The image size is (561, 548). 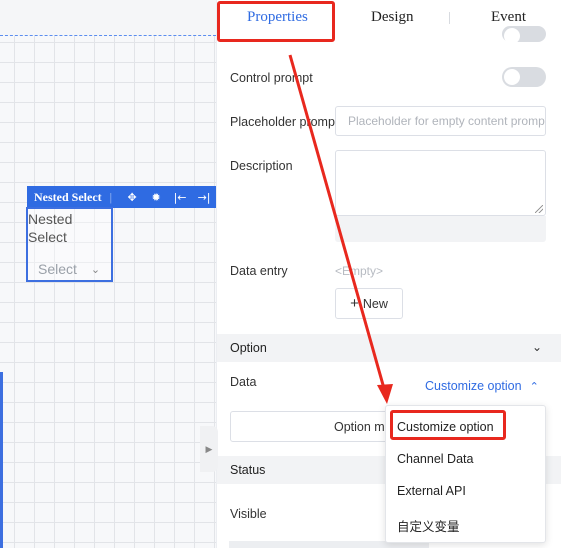 I want to click on option-button-label: Option ma, so click(x=363, y=427).